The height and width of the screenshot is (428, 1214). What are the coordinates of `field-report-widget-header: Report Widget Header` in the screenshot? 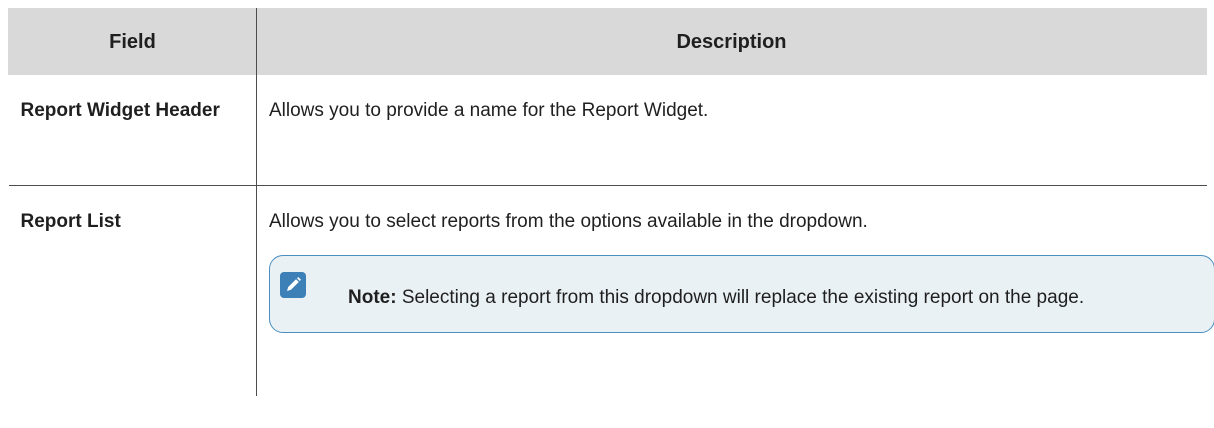 It's located at (132, 130).